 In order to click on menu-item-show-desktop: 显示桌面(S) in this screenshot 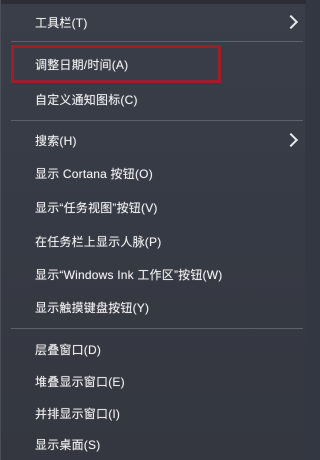, I will do `click(153, 443)`.